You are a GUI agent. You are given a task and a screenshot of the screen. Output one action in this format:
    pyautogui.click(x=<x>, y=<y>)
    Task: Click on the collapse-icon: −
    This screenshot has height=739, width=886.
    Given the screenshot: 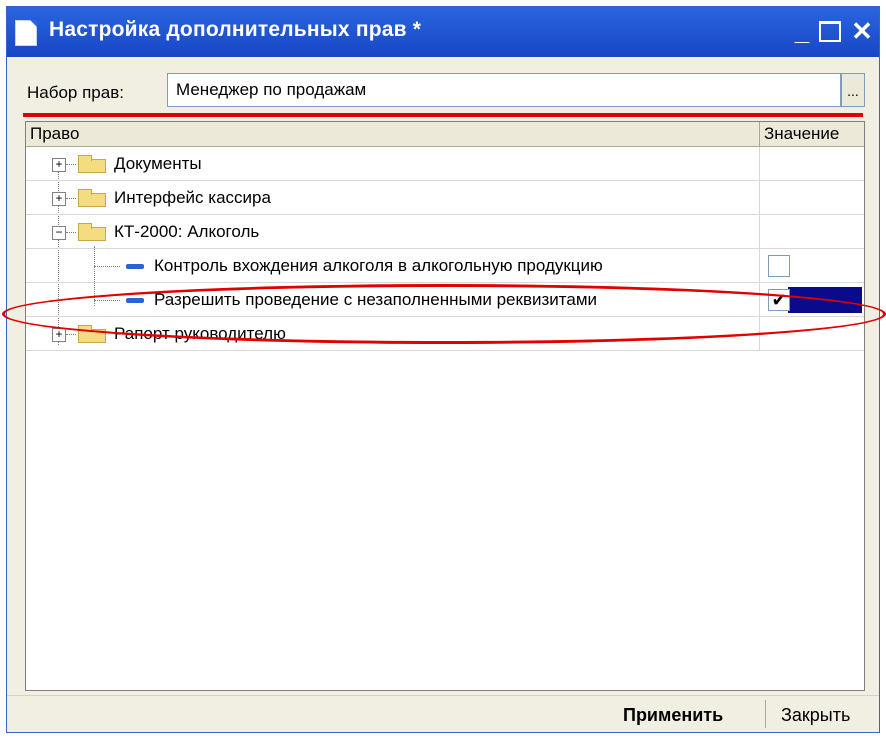 What is the action you would take?
    pyautogui.click(x=59, y=233)
    